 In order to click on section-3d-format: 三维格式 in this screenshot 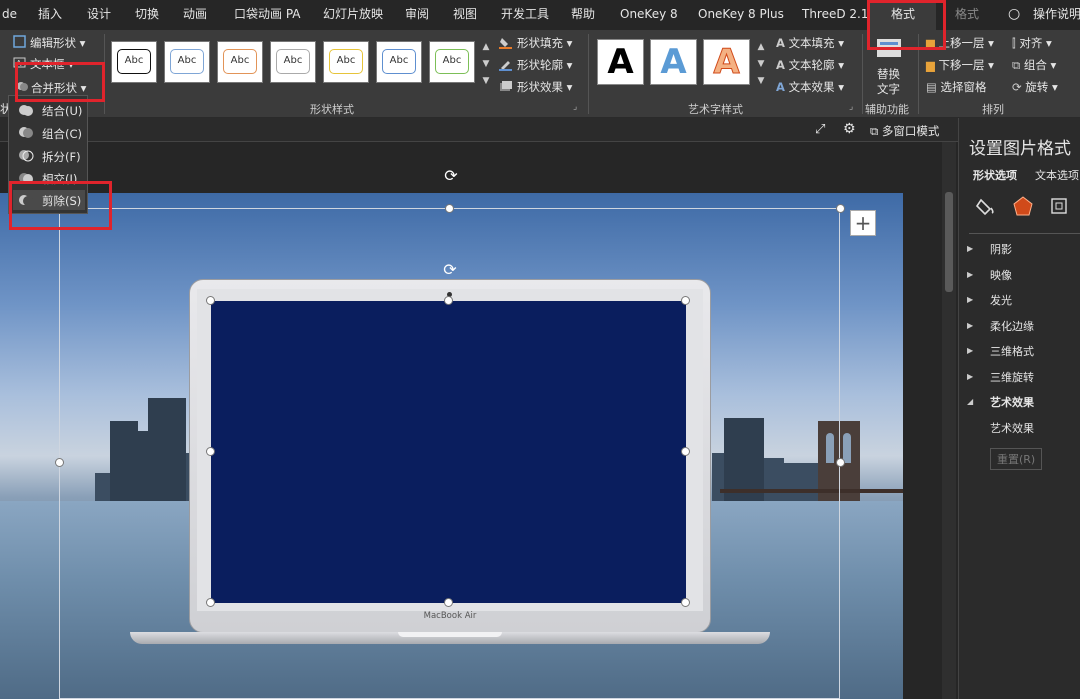, I will do `click(1012, 351)`.